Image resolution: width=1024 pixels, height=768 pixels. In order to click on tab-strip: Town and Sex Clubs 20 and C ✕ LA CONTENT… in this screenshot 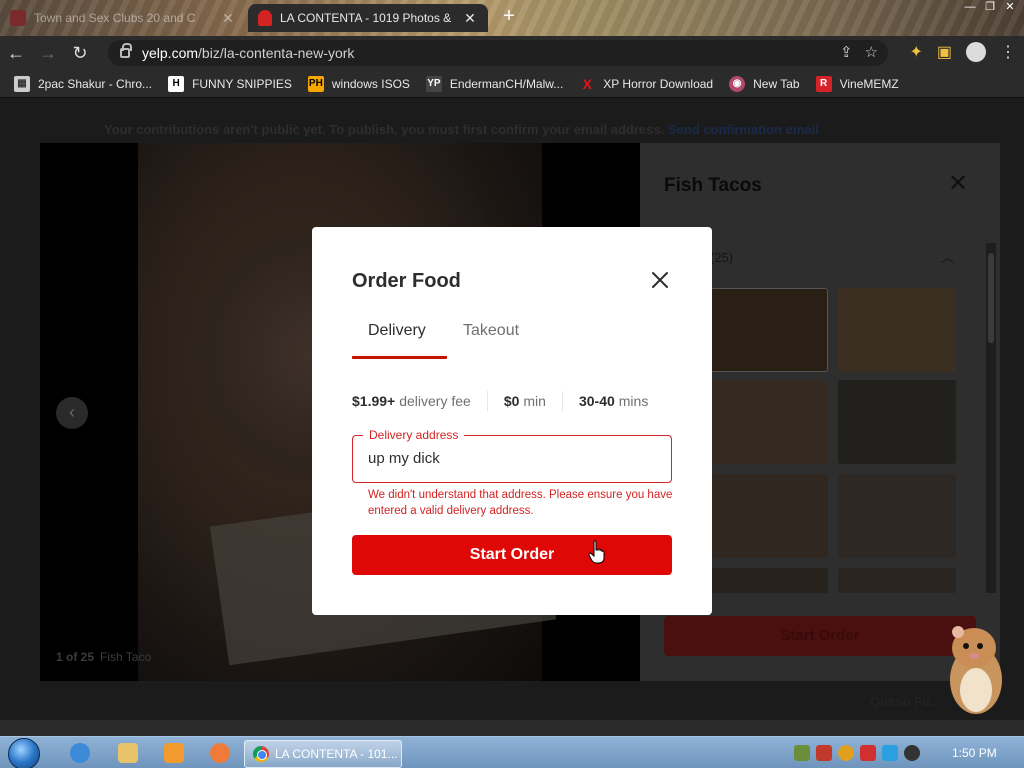, I will do `click(512, 18)`.